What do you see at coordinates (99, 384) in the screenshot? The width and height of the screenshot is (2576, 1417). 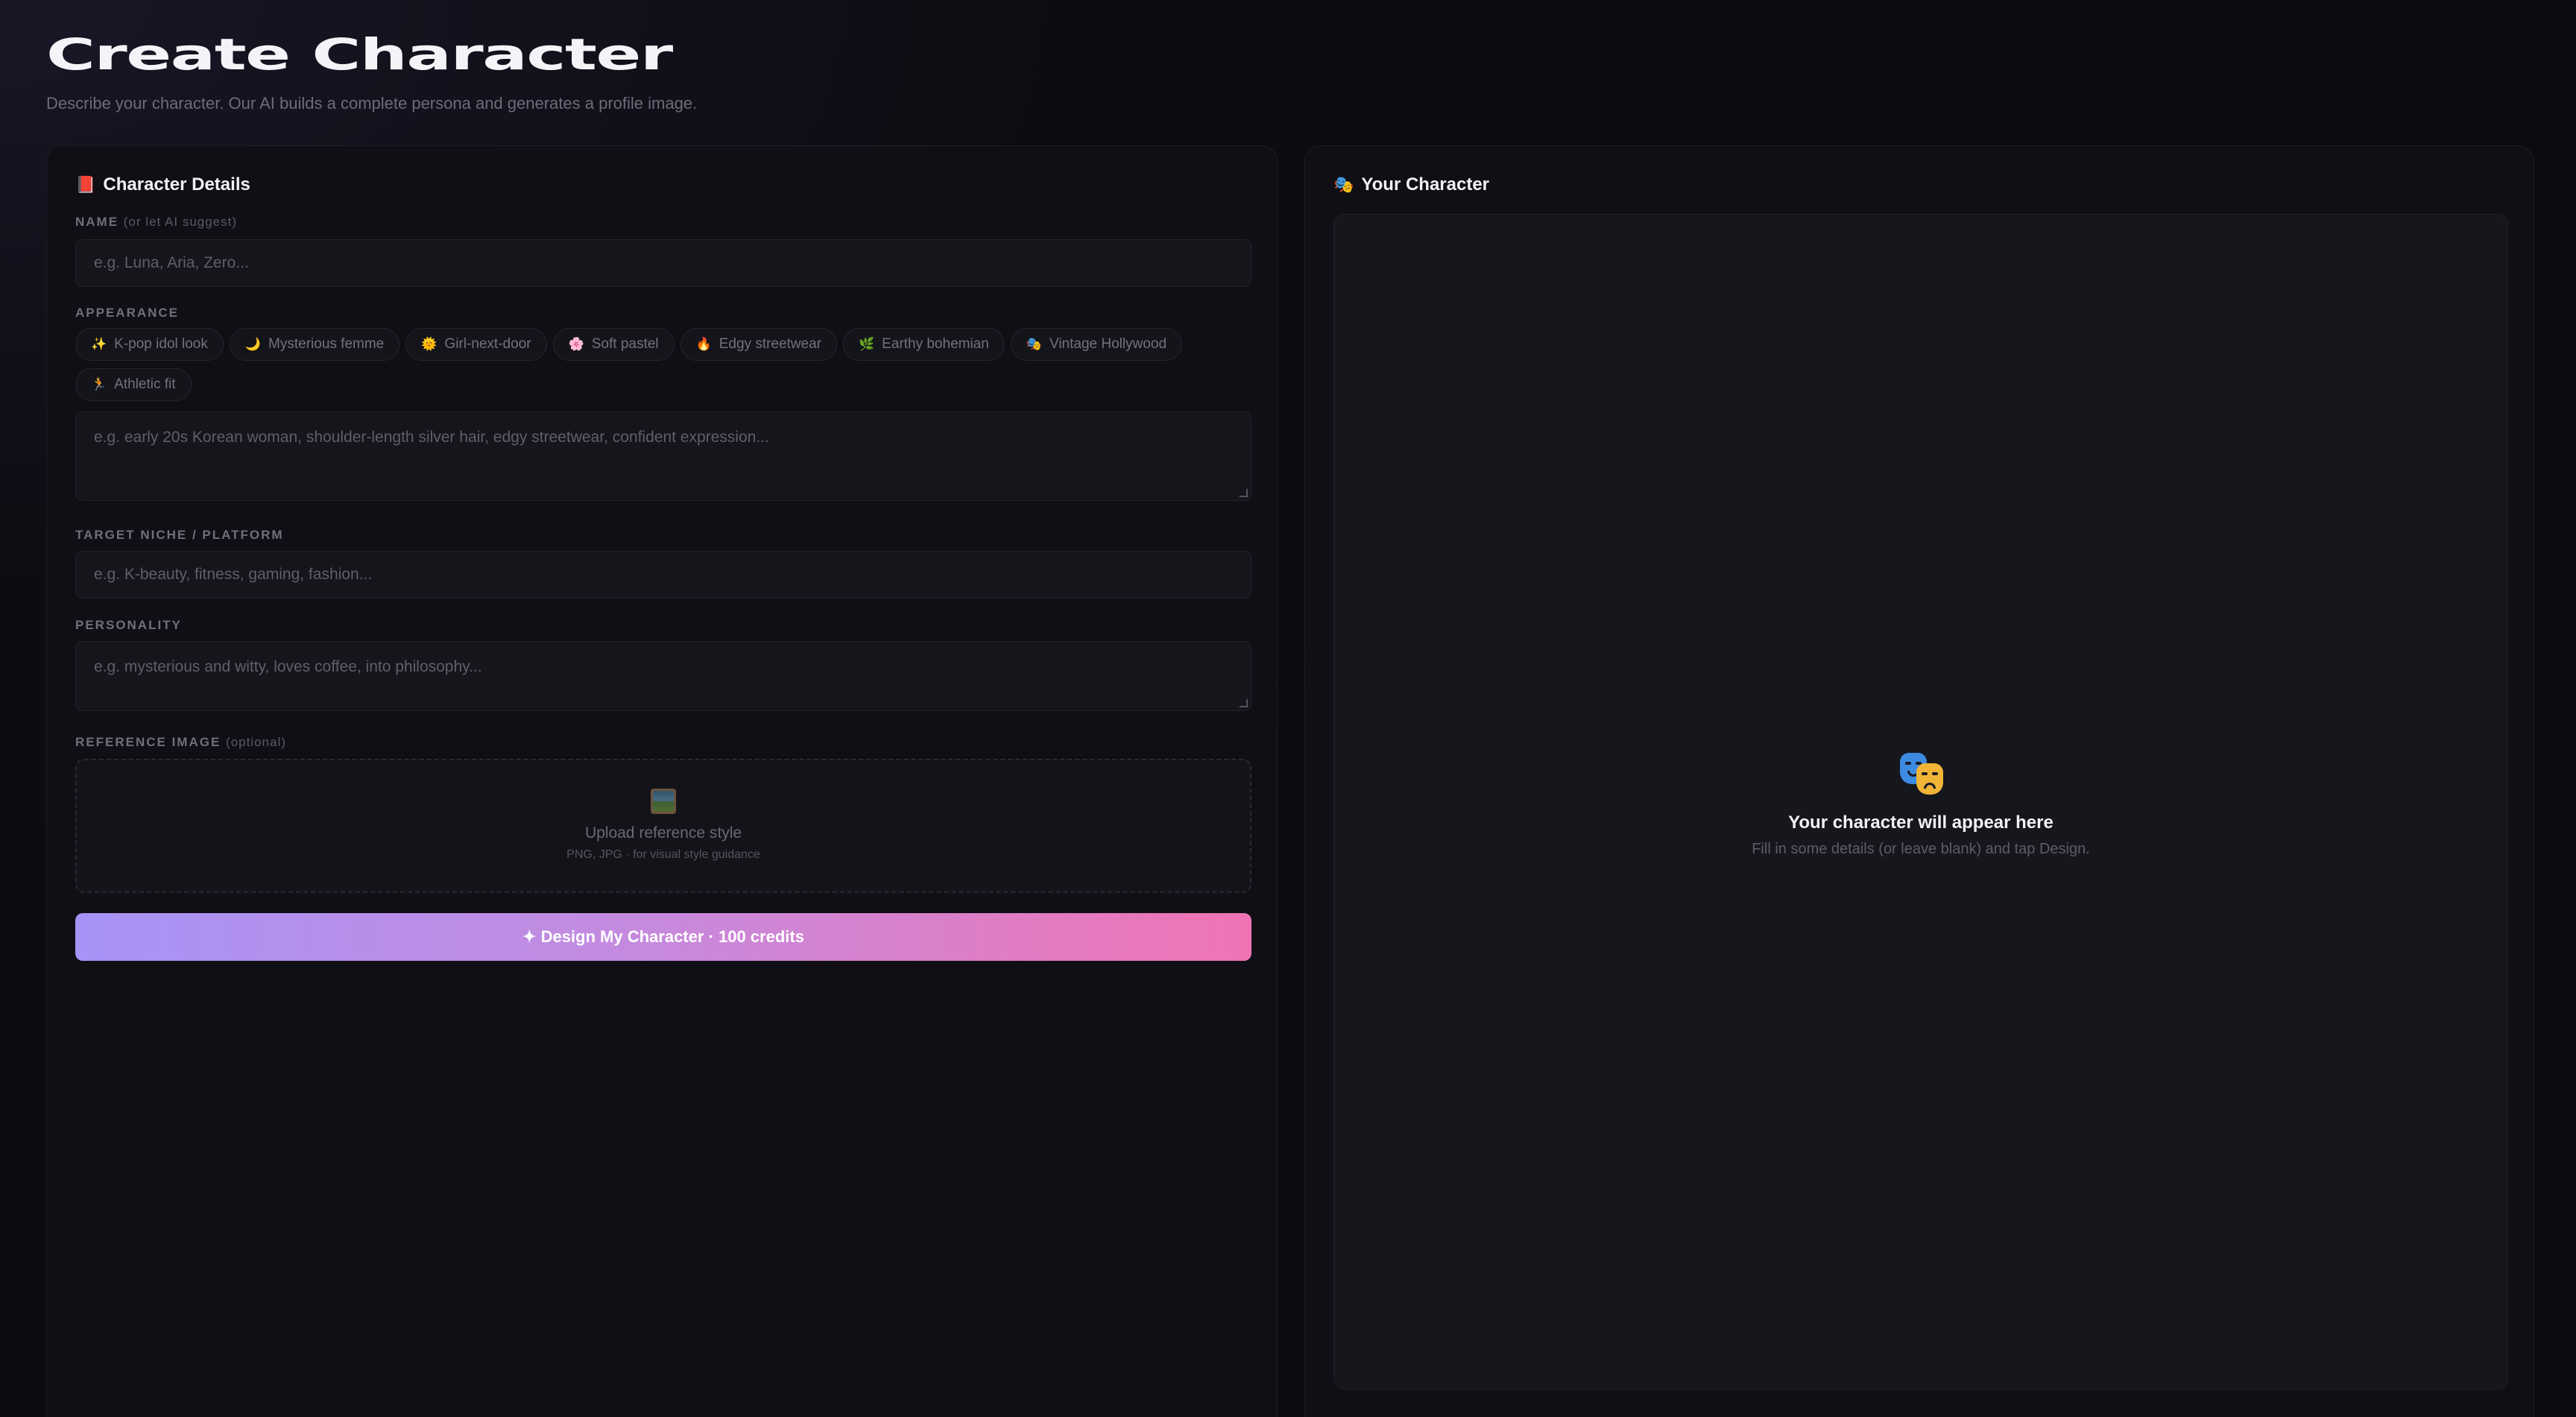 I see `runner-icon: 🏃` at bounding box center [99, 384].